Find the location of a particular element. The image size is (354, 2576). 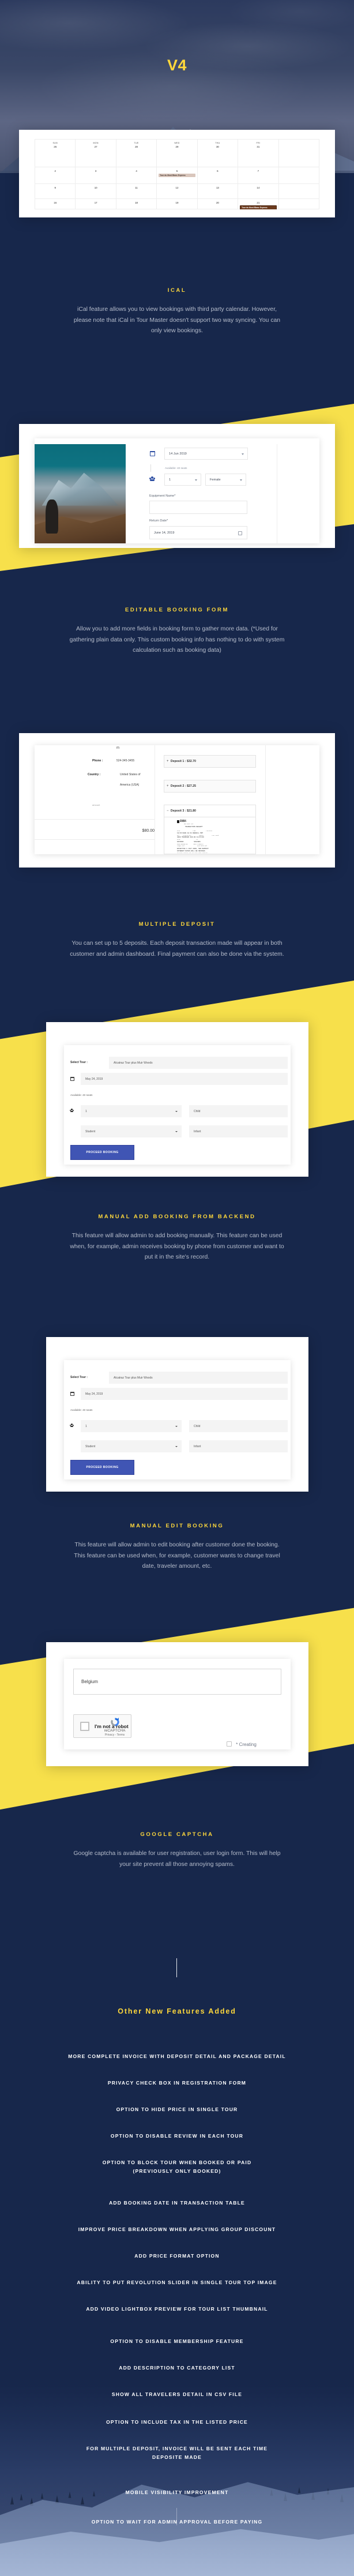

vertical-divider-top is located at coordinates (176, 1967).